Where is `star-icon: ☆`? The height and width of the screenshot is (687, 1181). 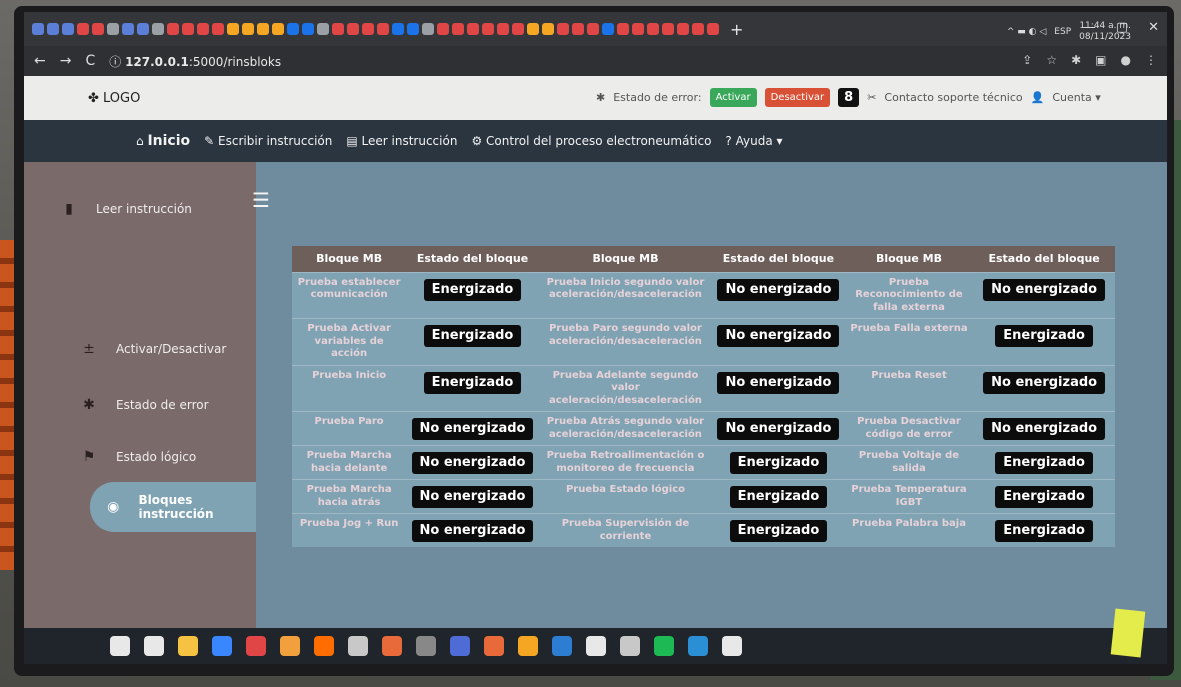 star-icon: ☆ is located at coordinates (1051, 60).